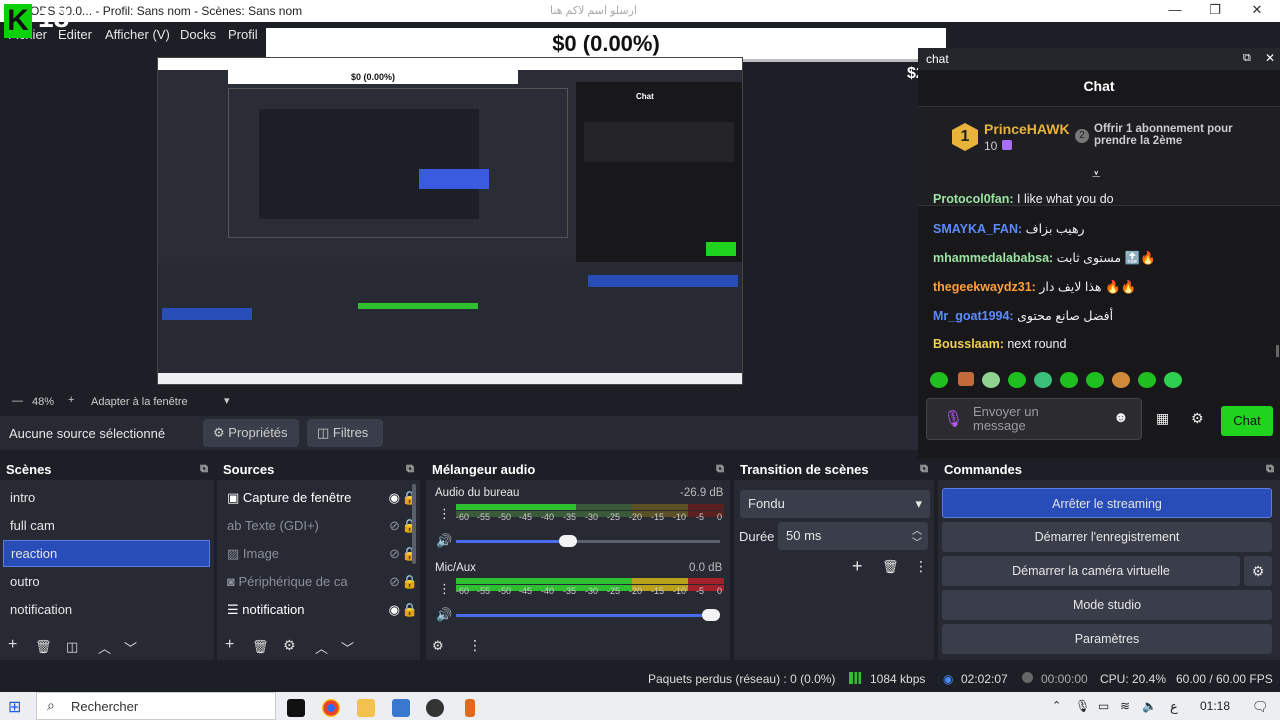  Describe the element at coordinates (251, 433) in the screenshot. I see `properties-button: ⚙ Propriétés` at that location.